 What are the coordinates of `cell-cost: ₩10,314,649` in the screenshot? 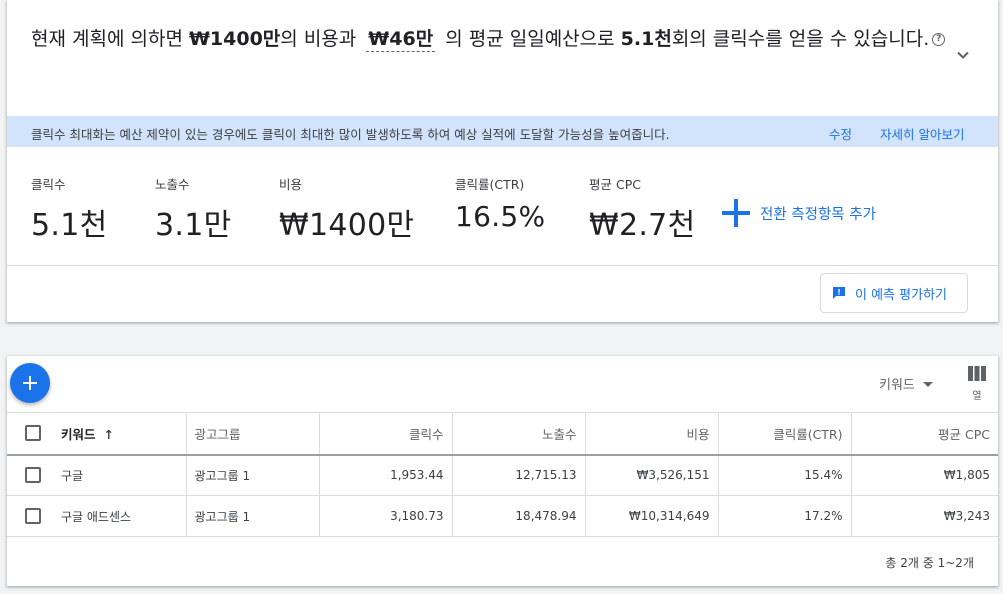 It's located at (651, 516).